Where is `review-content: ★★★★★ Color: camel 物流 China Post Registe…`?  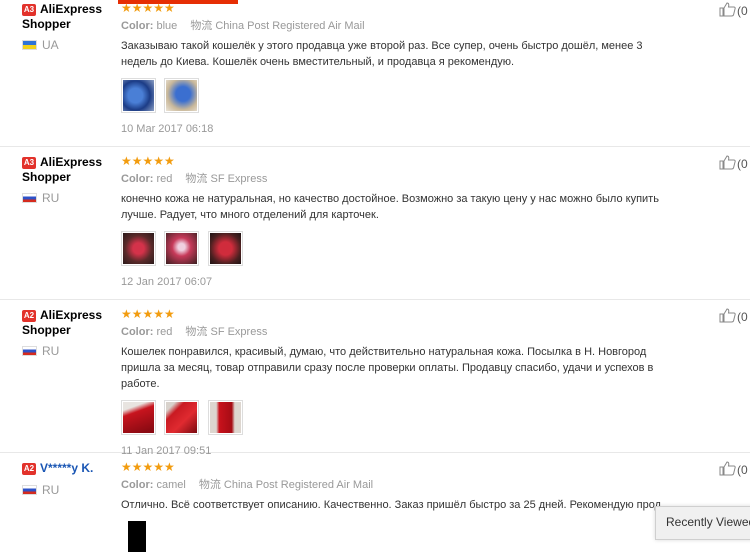 review-content: ★★★★★ Color: camel 物流 China Post Registe… is located at coordinates (391, 509).